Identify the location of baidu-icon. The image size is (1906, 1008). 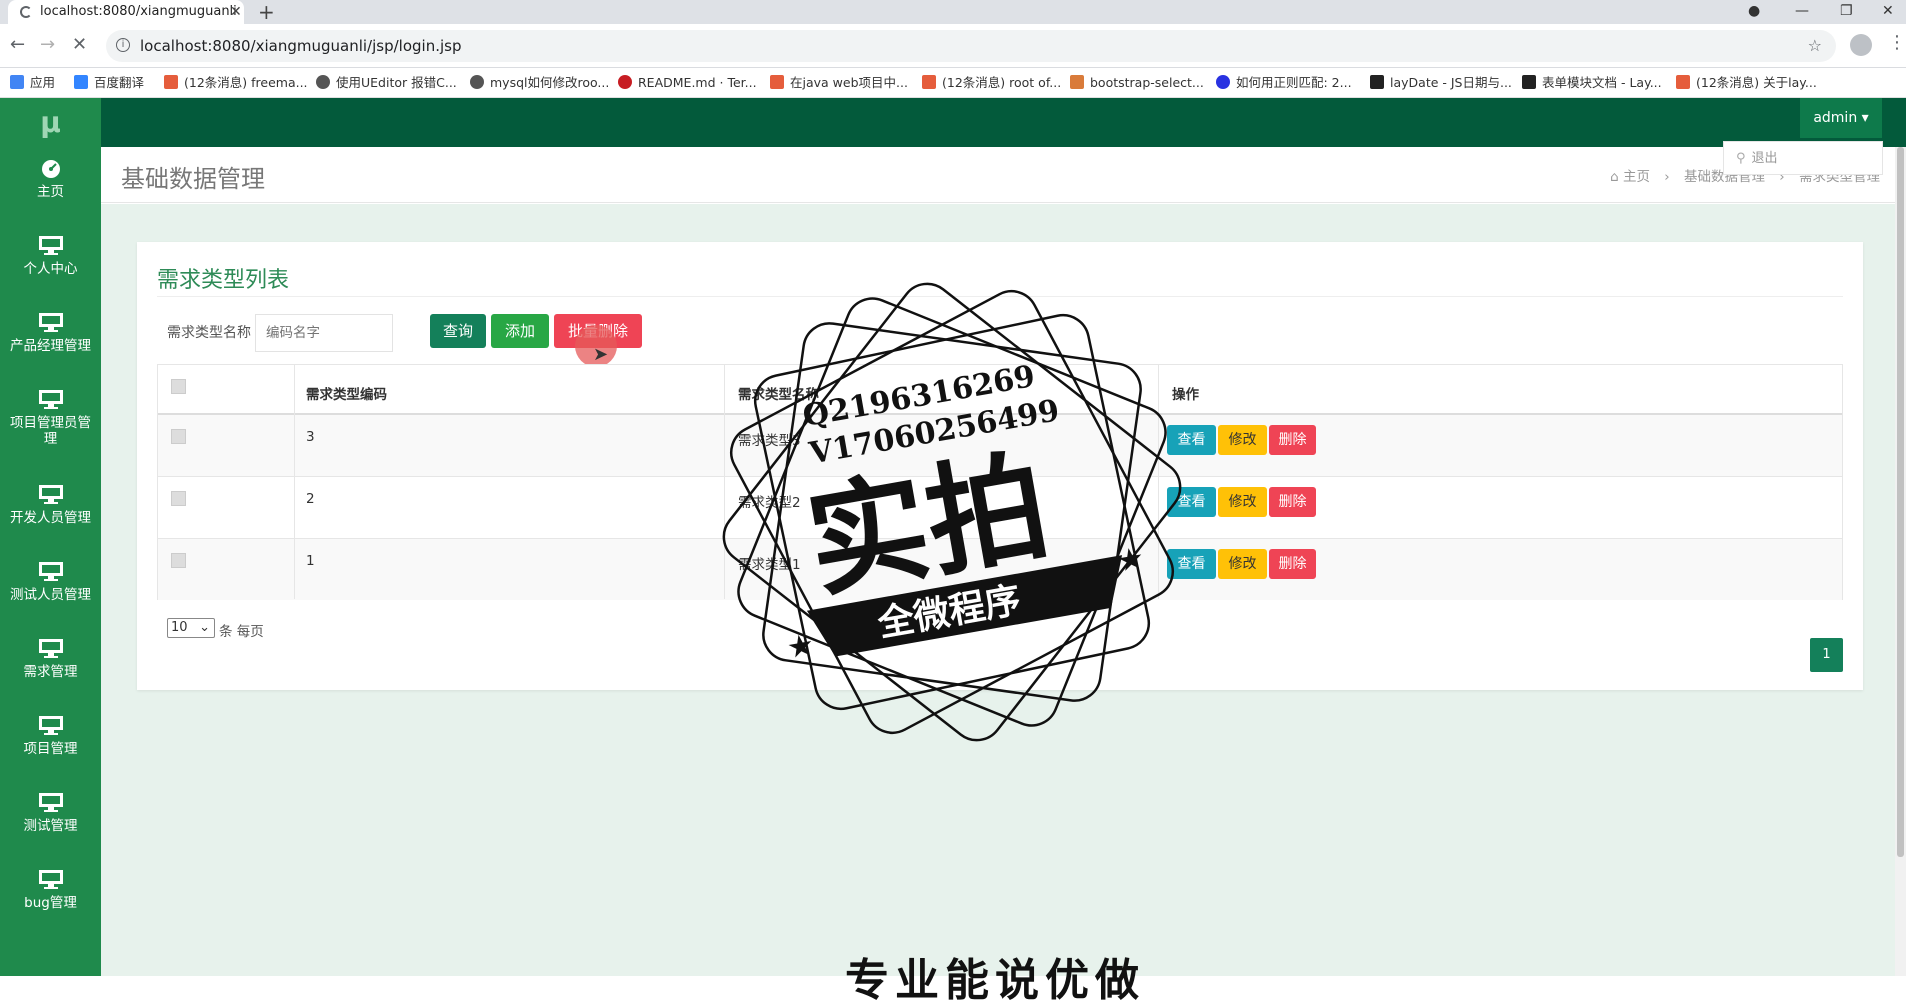
(1223, 82).